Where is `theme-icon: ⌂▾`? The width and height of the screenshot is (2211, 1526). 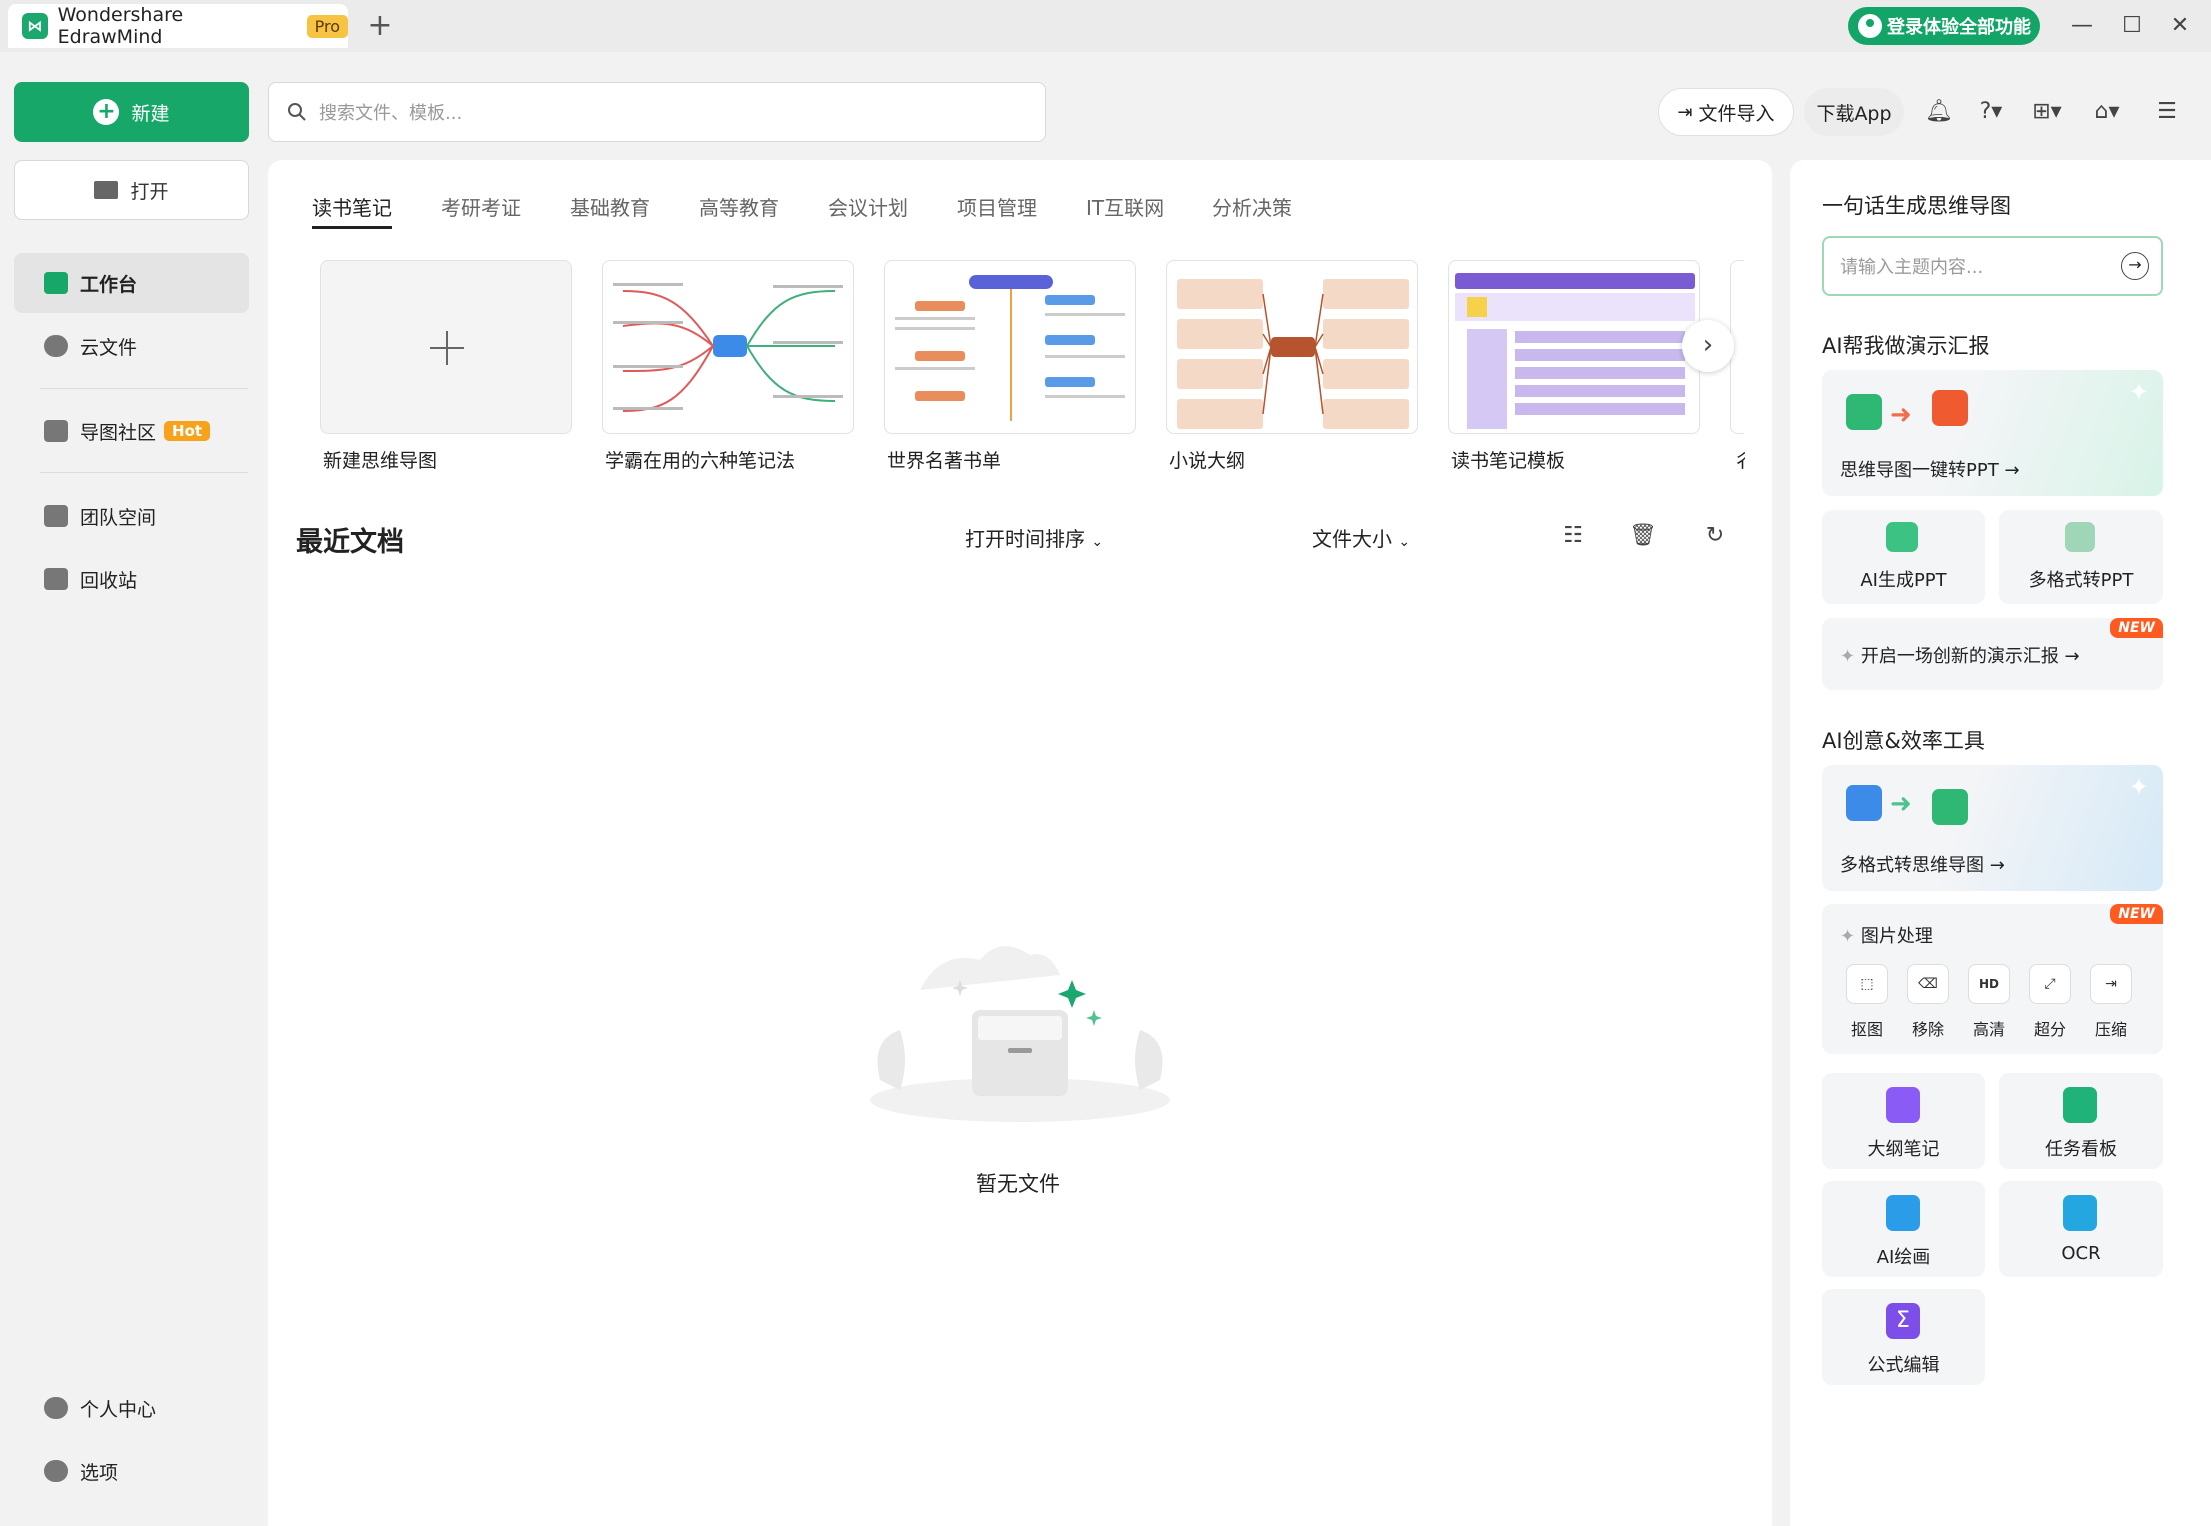
theme-icon: ⌂▾ is located at coordinates (2107, 112).